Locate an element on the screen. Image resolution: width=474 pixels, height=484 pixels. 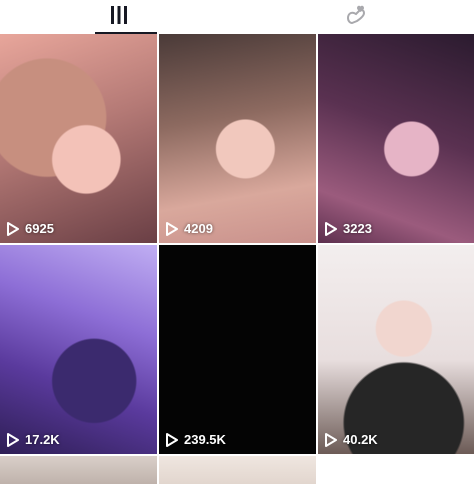
view-count: 239.5K is located at coordinates (196, 439).